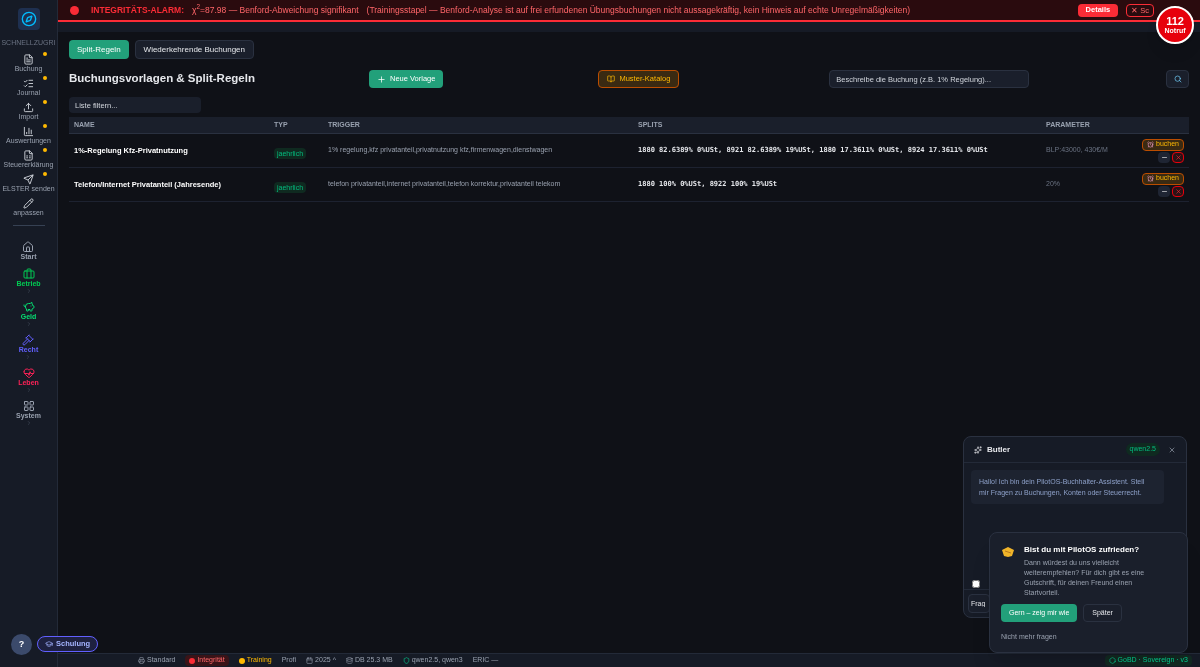 Image resolution: width=1200 pixels, height=667 pixels. I want to click on alarm-note: (Trainingsstapel — Benford-Analyse ist auf frei erfundenen Übungsbuchungen nicht aussagekräftig, kein Hinweis auf echte Unregelmäßigkeiten), so click(638, 10).